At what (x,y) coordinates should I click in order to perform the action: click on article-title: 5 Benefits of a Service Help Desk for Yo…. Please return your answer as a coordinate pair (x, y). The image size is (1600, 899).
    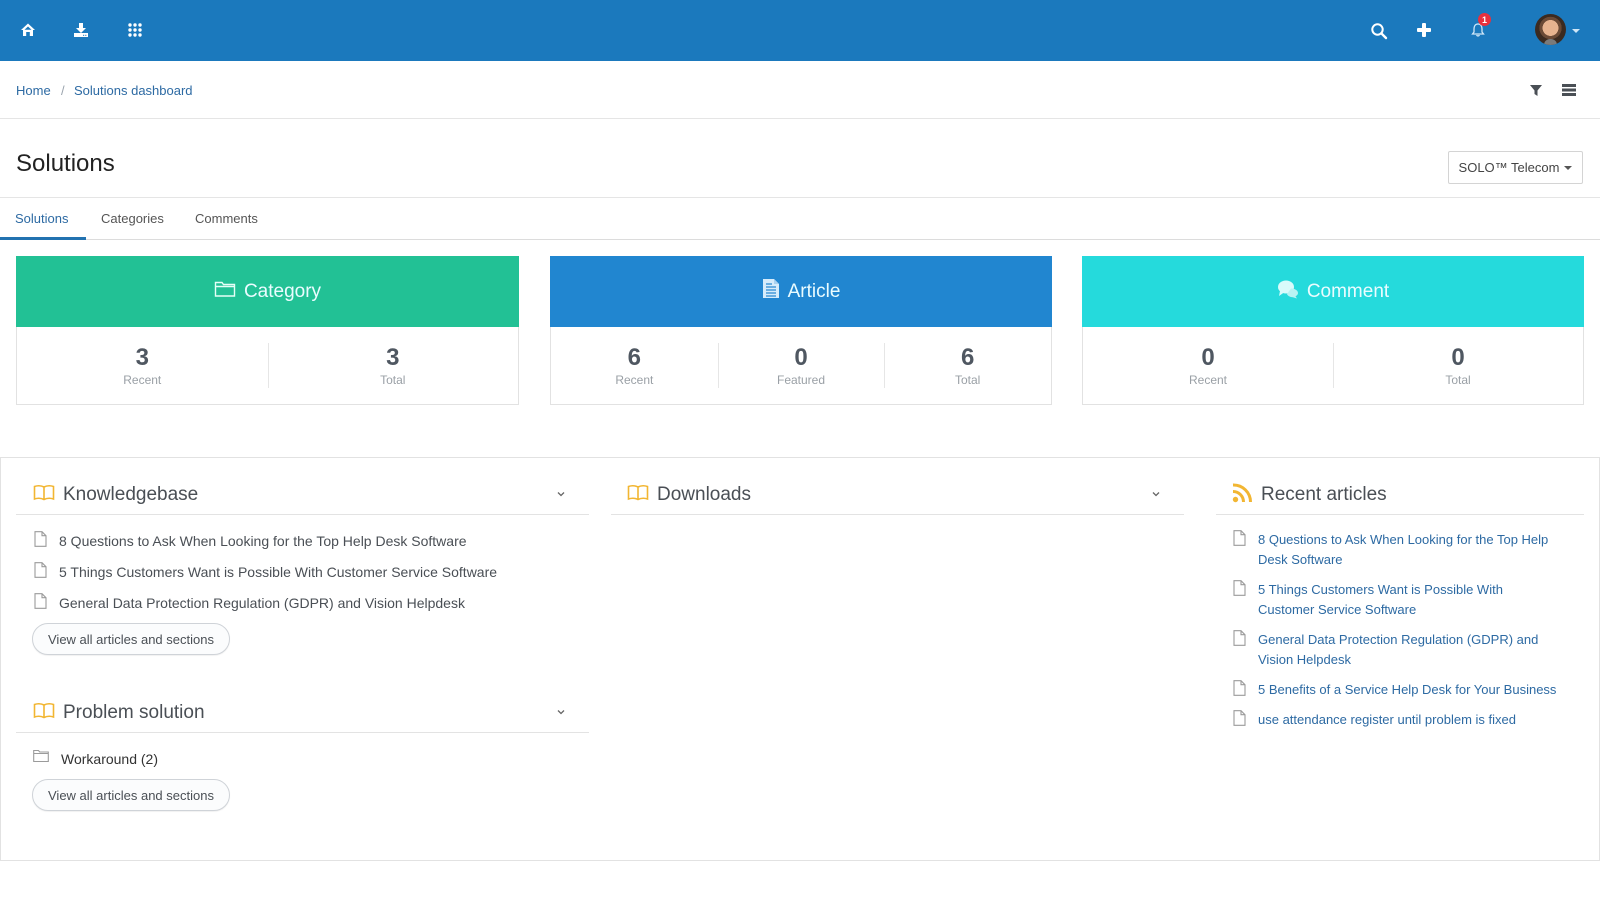
    Looking at the image, I should click on (1407, 689).